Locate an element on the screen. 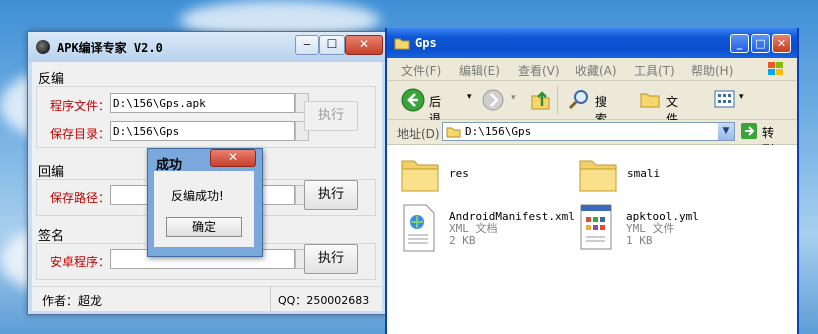 The width and height of the screenshot is (818, 334). status-divider is located at coordinates (270, 299).